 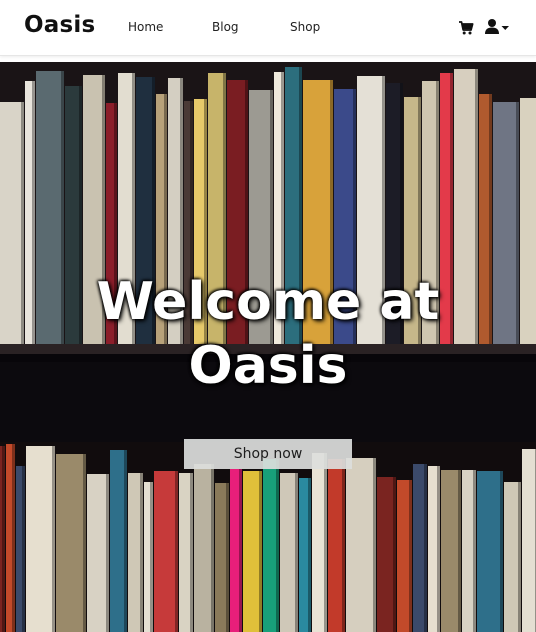 I want to click on shop-now-button: Shop now, so click(x=268, y=454).